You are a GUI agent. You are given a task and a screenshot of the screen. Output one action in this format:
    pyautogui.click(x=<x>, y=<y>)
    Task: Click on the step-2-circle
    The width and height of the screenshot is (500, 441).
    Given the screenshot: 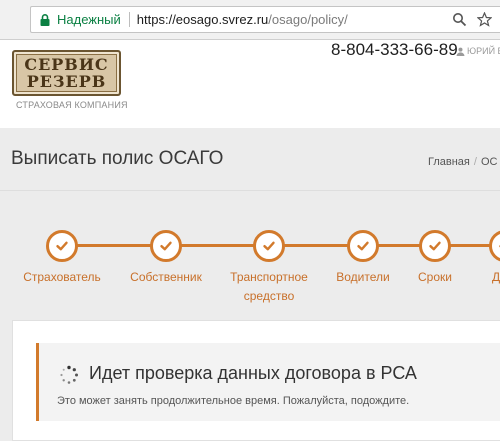 What is the action you would take?
    pyautogui.click(x=166, y=246)
    